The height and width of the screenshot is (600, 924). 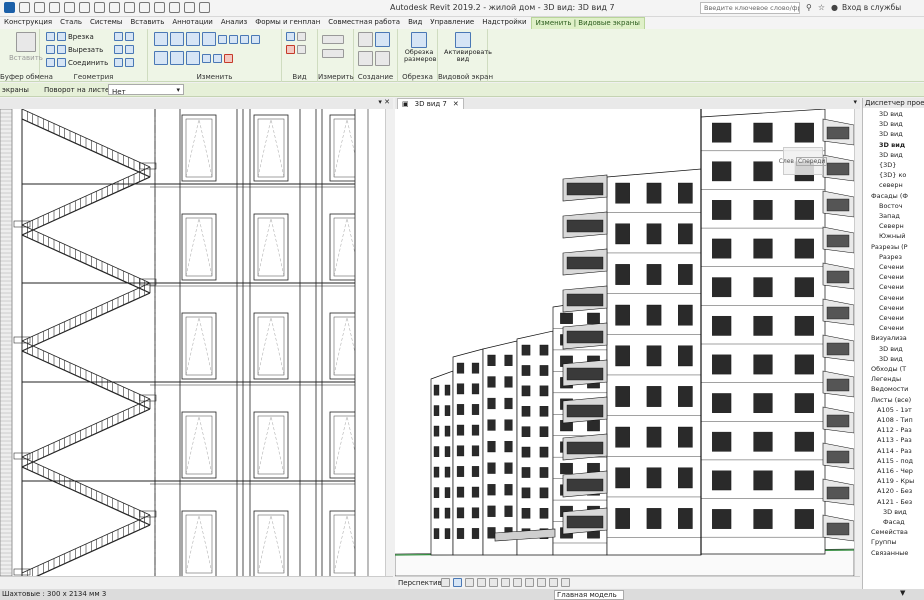 What do you see at coordinates (469, 582) in the screenshot?
I see `sun-path-icon` at bounding box center [469, 582].